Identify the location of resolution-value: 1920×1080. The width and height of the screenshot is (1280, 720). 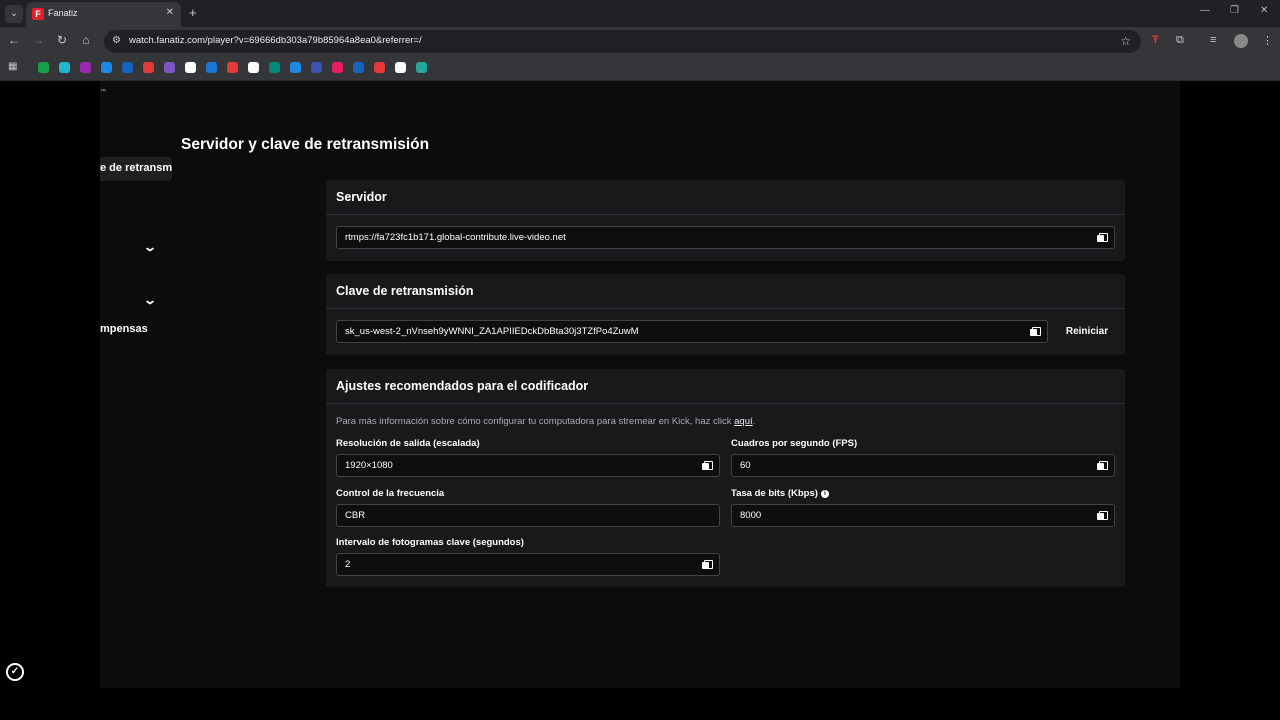
(369, 465).